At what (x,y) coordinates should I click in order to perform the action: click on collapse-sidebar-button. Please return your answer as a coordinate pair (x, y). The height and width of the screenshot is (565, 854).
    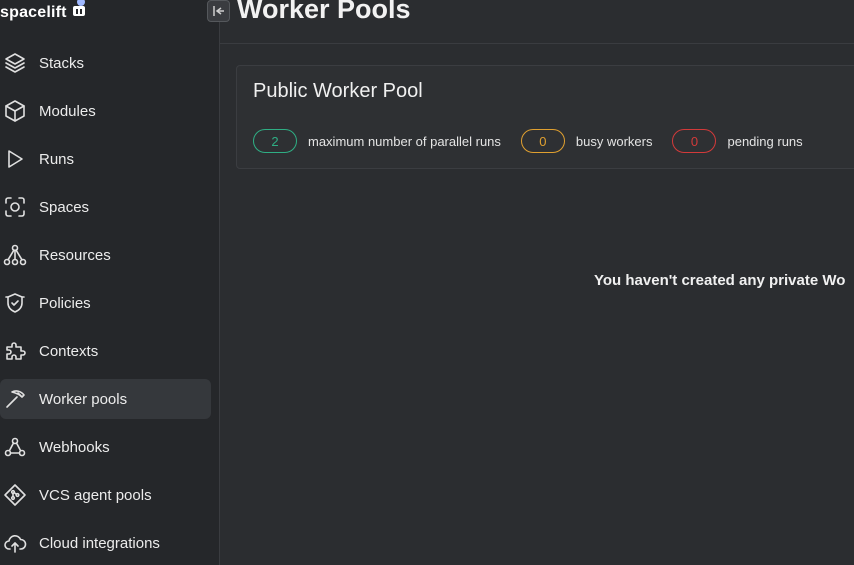
    Looking at the image, I should click on (218, 11).